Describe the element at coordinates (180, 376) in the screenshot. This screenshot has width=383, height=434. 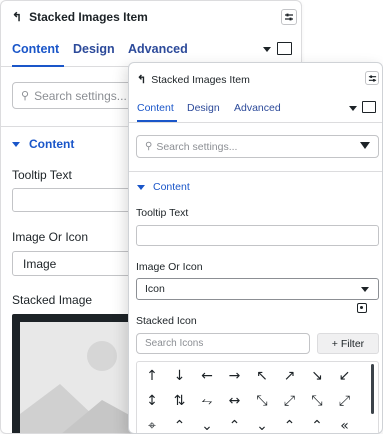
I see `icon-option: ↓` at that location.